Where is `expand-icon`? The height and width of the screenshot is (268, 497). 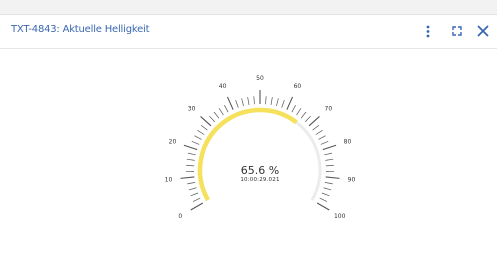
expand-icon is located at coordinates (457, 31).